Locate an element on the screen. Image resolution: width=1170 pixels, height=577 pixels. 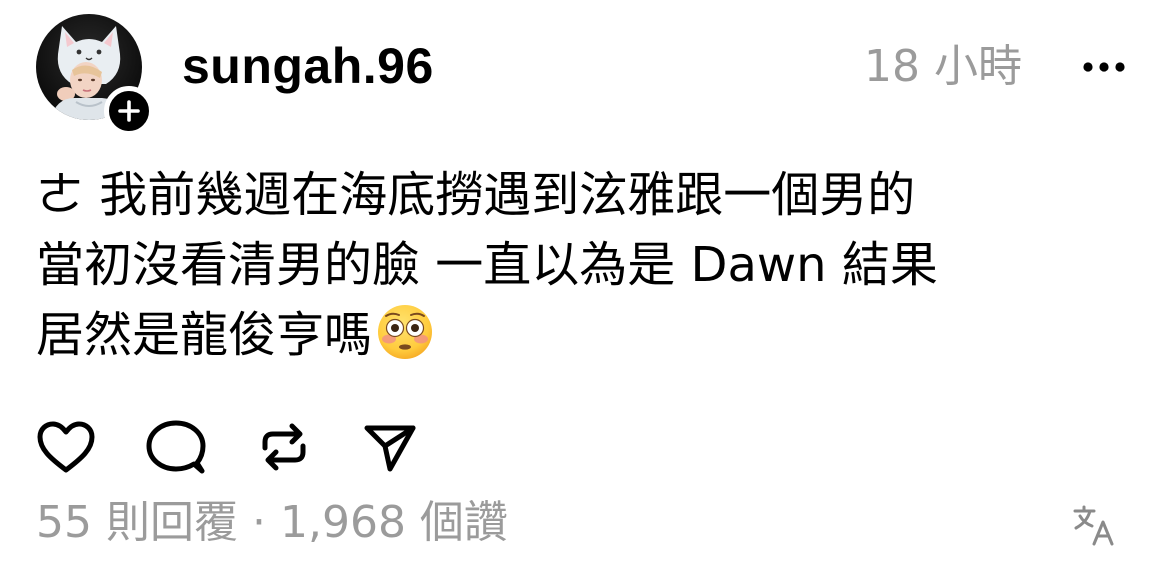
repost-icon is located at coordinates (284, 447).